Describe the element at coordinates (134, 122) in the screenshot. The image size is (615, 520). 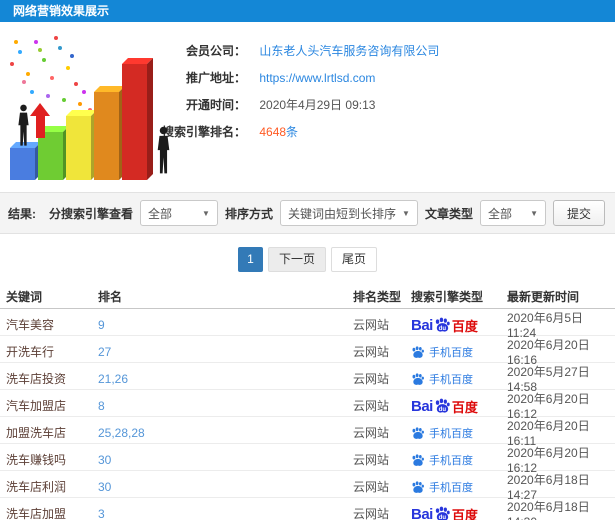
I see `bar-red` at that location.